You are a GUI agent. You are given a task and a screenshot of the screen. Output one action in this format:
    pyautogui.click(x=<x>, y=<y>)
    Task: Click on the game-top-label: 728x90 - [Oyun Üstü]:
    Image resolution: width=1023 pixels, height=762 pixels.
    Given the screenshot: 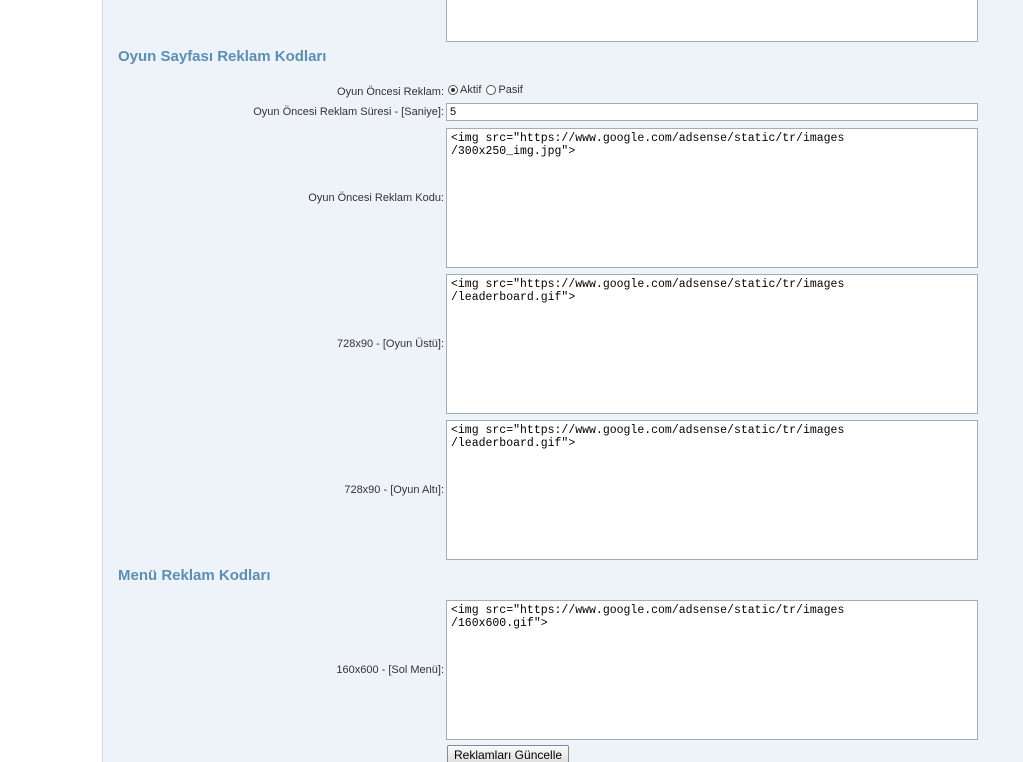 What is the action you would take?
    pyautogui.click(x=390, y=344)
    